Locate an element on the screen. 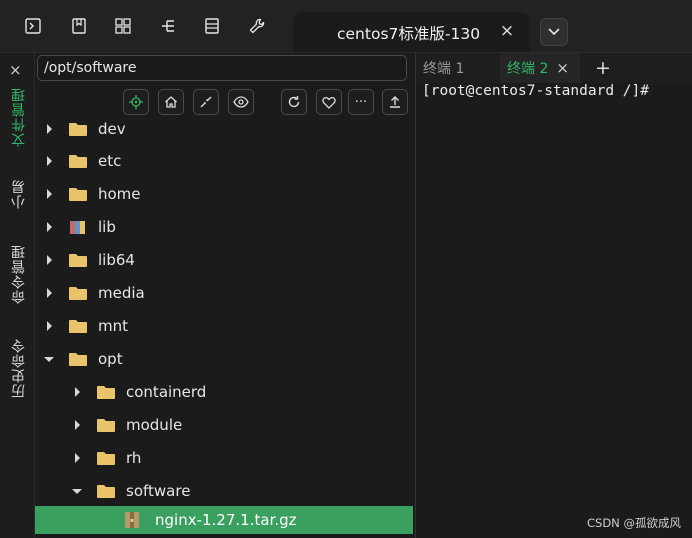 This screenshot has width=692, height=538. tree-row-lib64: lib64 is located at coordinates (224, 260).